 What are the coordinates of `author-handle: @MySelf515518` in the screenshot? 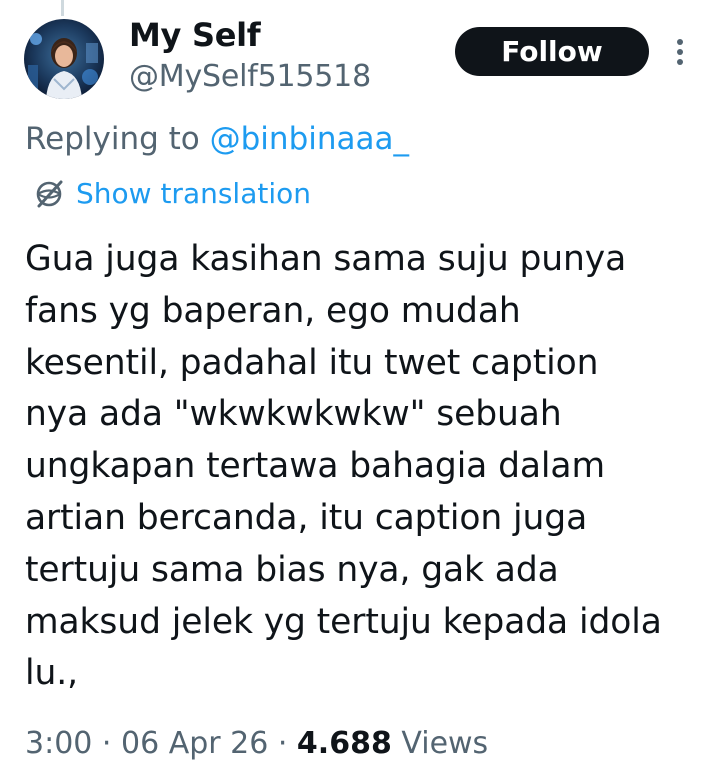 It's located at (250, 77).